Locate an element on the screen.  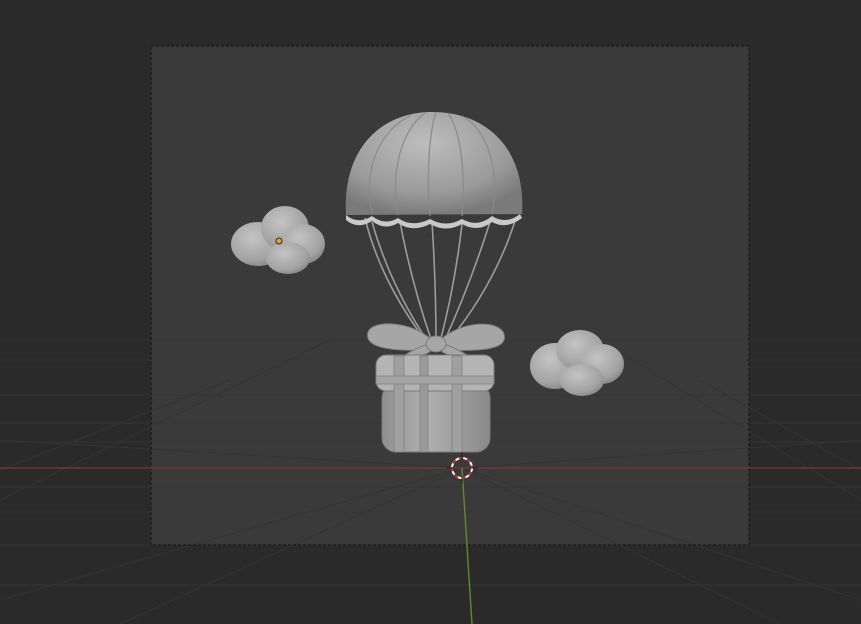
object-origin-dot is located at coordinates (279, 241).